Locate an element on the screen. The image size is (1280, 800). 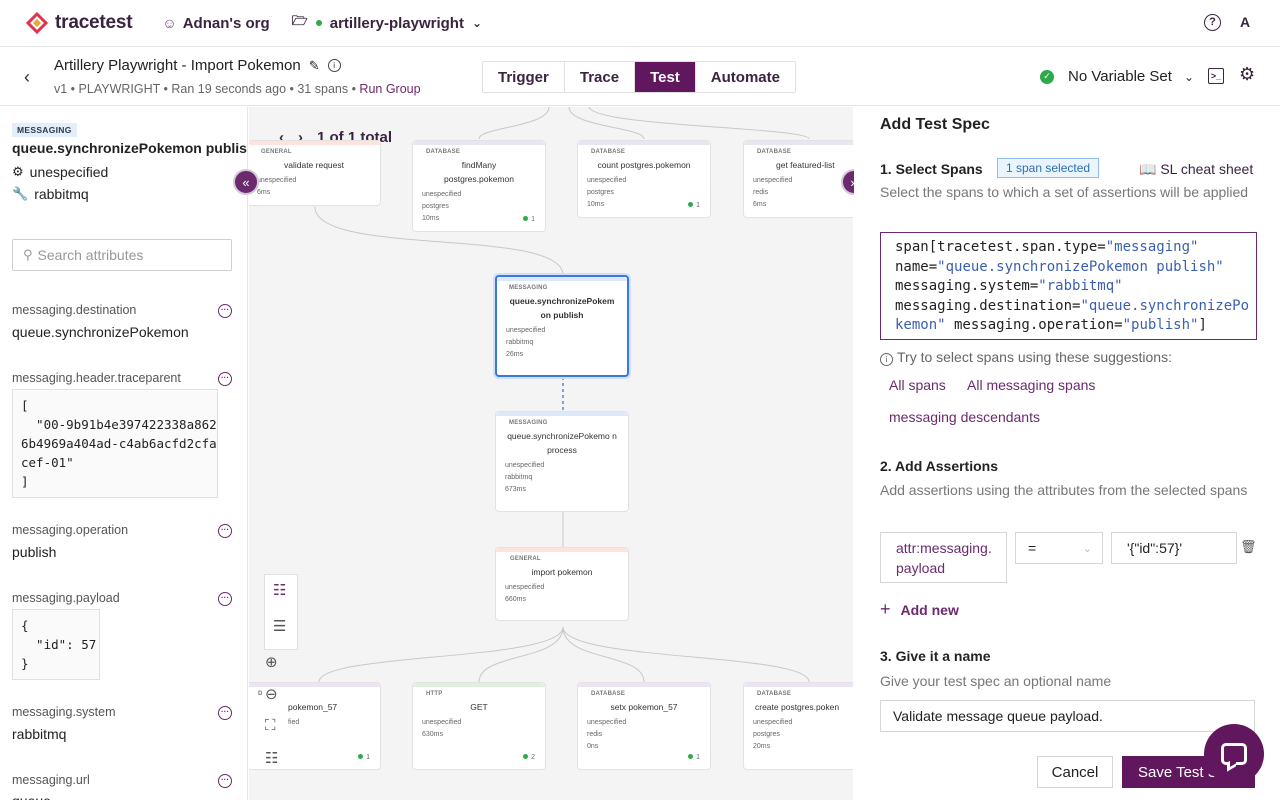
section-name-title: 3. Give it a name is located at coordinates (935, 656).